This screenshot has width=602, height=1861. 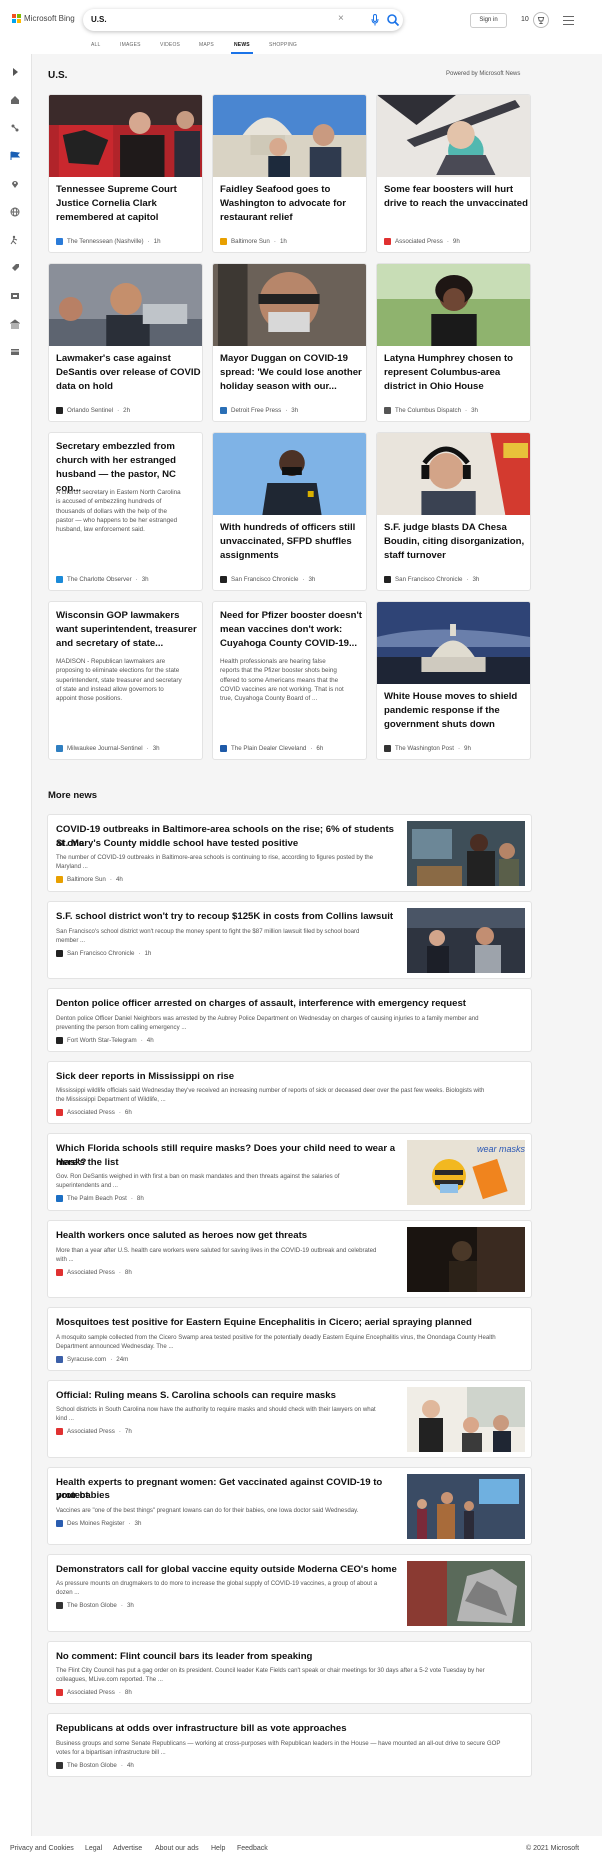 I want to click on entertainment-icon, so click(x=15, y=296).